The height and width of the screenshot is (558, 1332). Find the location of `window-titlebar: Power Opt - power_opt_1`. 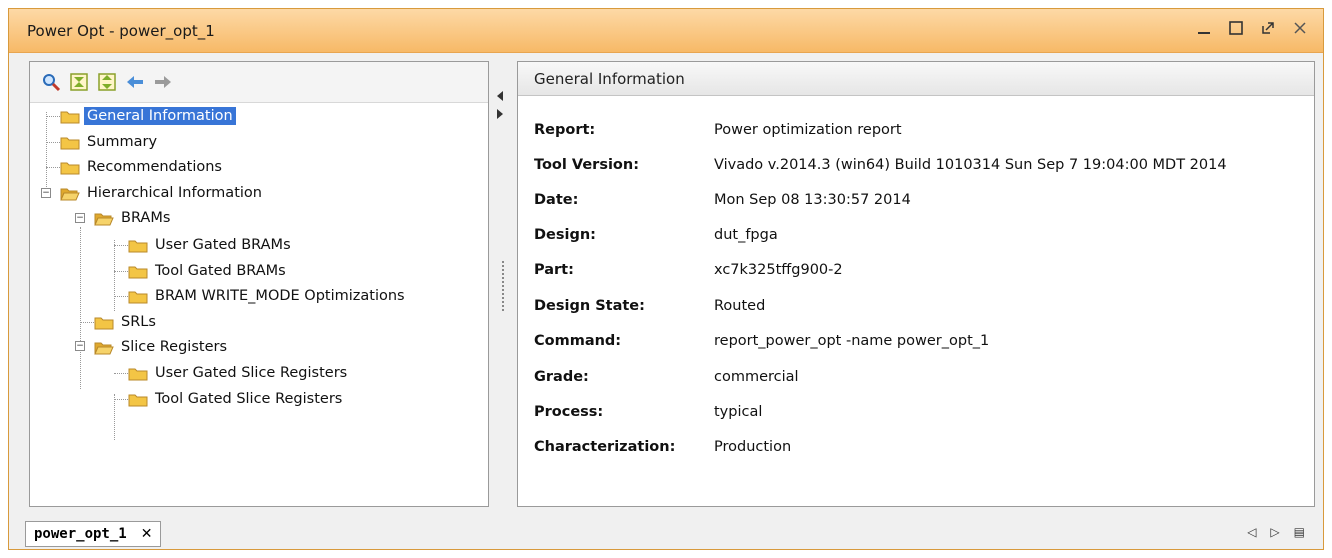

window-titlebar: Power Opt - power_opt_1 is located at coordinates (666, 31).